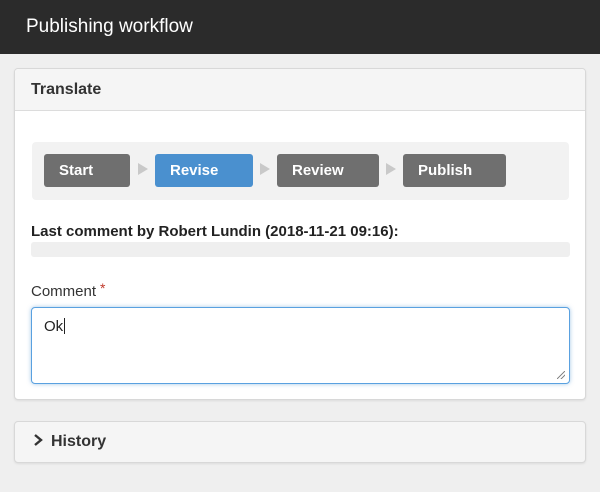 The image size is (600, 492). Describe the element at coordinates (40, 442) in the screenshot. I see `chevron-right-icon` at that location.